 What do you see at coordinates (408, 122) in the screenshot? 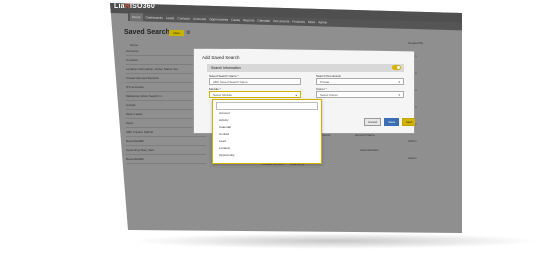
I see `next-button: Next` at bounding box center [408, 122].